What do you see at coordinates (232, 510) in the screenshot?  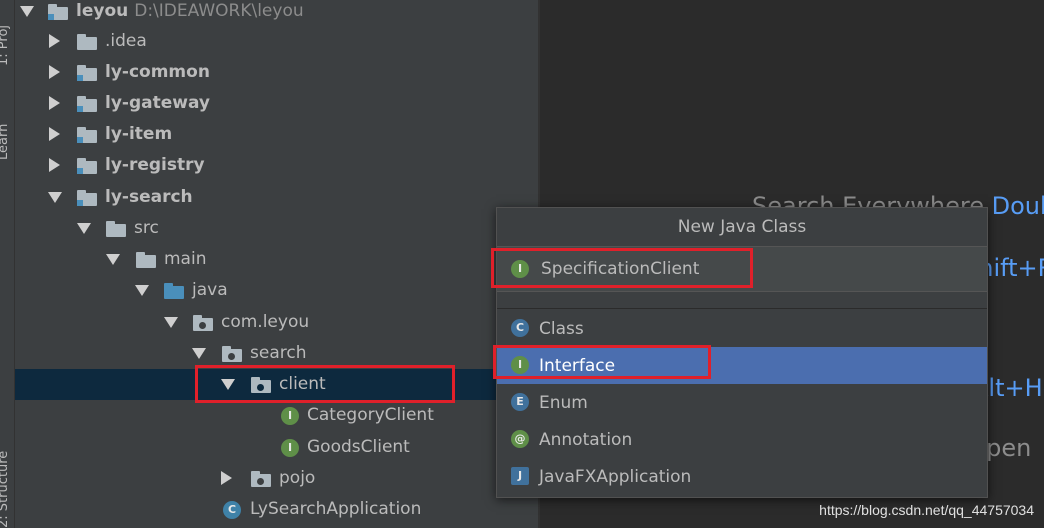 I see `spring-boot-class-icon: C` at bounding box center [232, 510].